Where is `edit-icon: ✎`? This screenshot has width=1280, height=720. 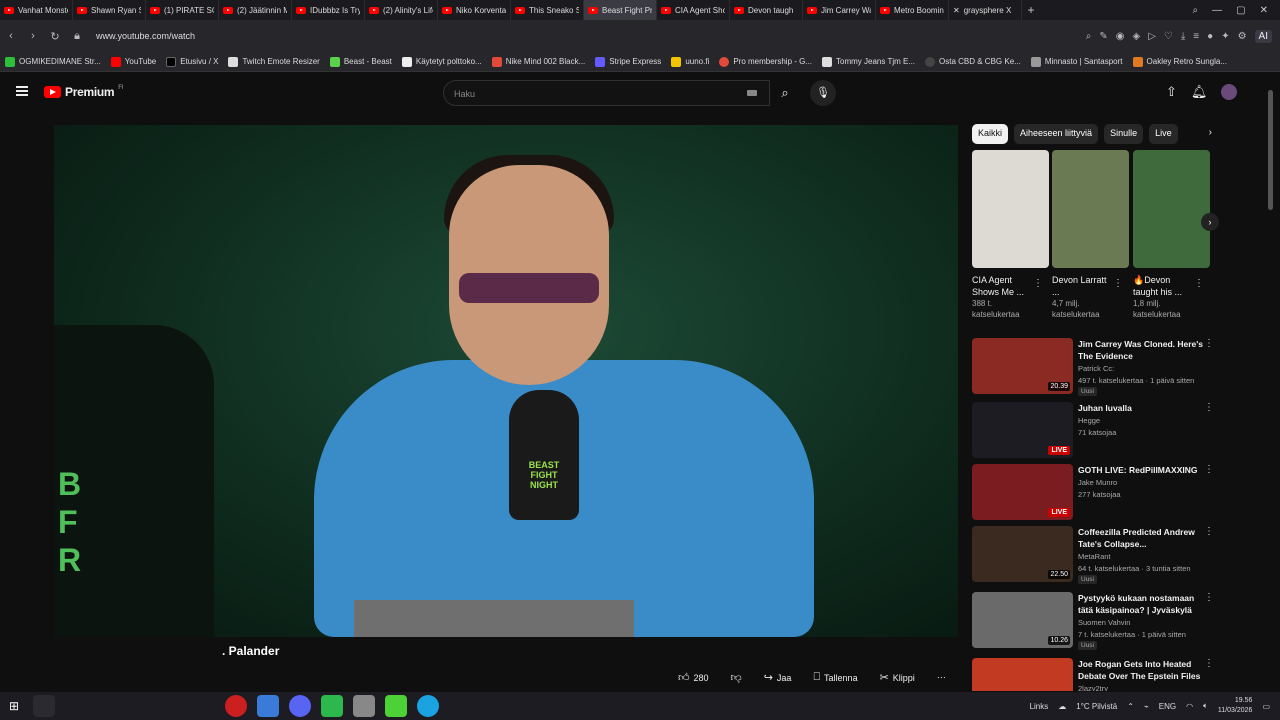 edit-icon: ✎ is located at coordinates (1103, 36).